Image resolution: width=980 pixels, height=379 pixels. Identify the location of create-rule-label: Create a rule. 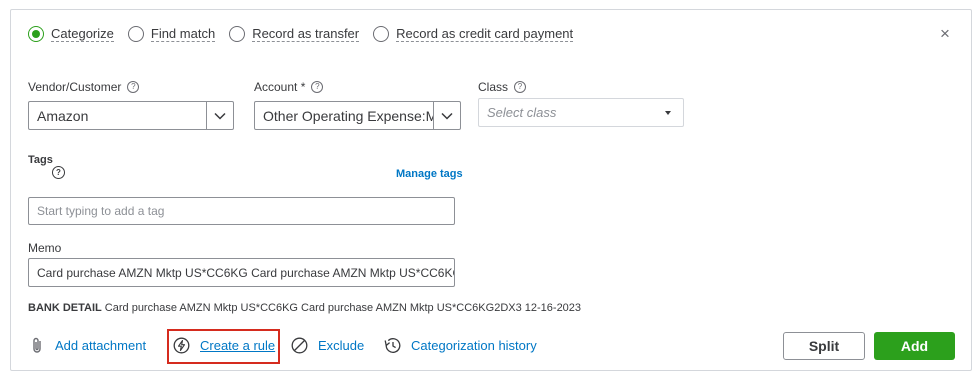
(237, 345).